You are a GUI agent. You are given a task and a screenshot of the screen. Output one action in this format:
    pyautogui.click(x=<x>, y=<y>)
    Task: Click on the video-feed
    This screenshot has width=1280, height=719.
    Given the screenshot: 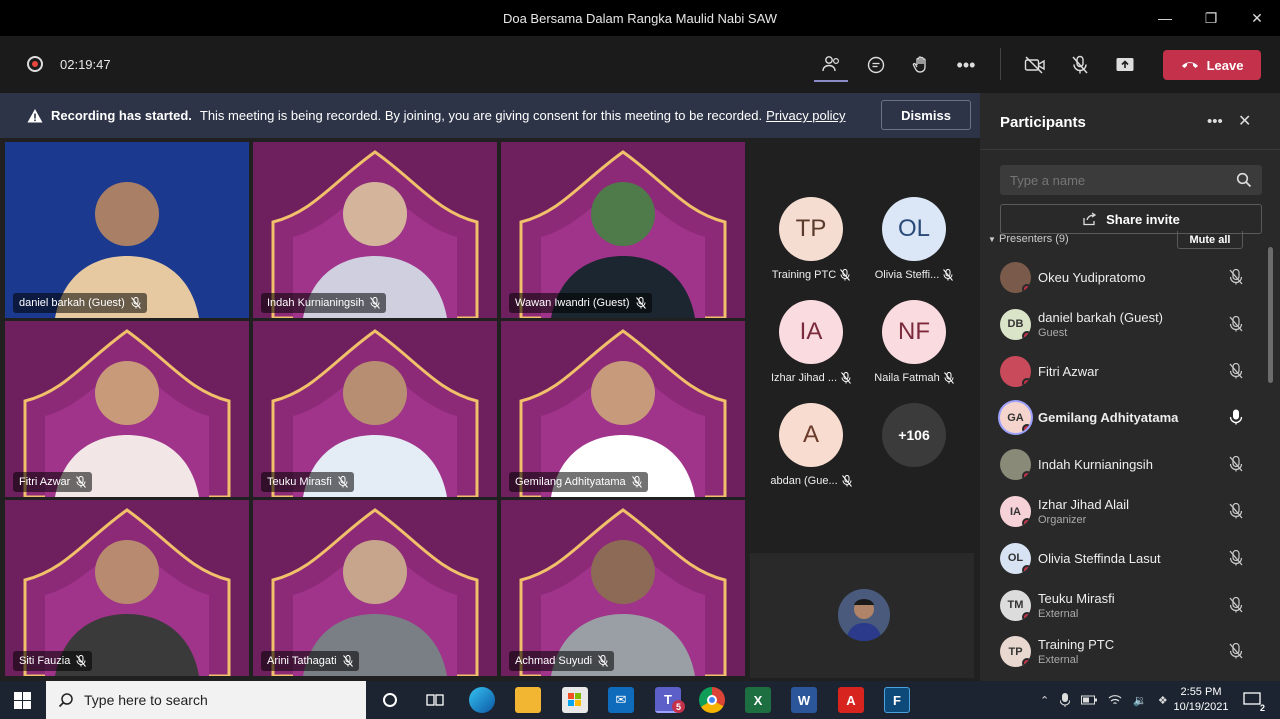 What is the action you would take?
    pyautogui.click(x=623, y=588)
    